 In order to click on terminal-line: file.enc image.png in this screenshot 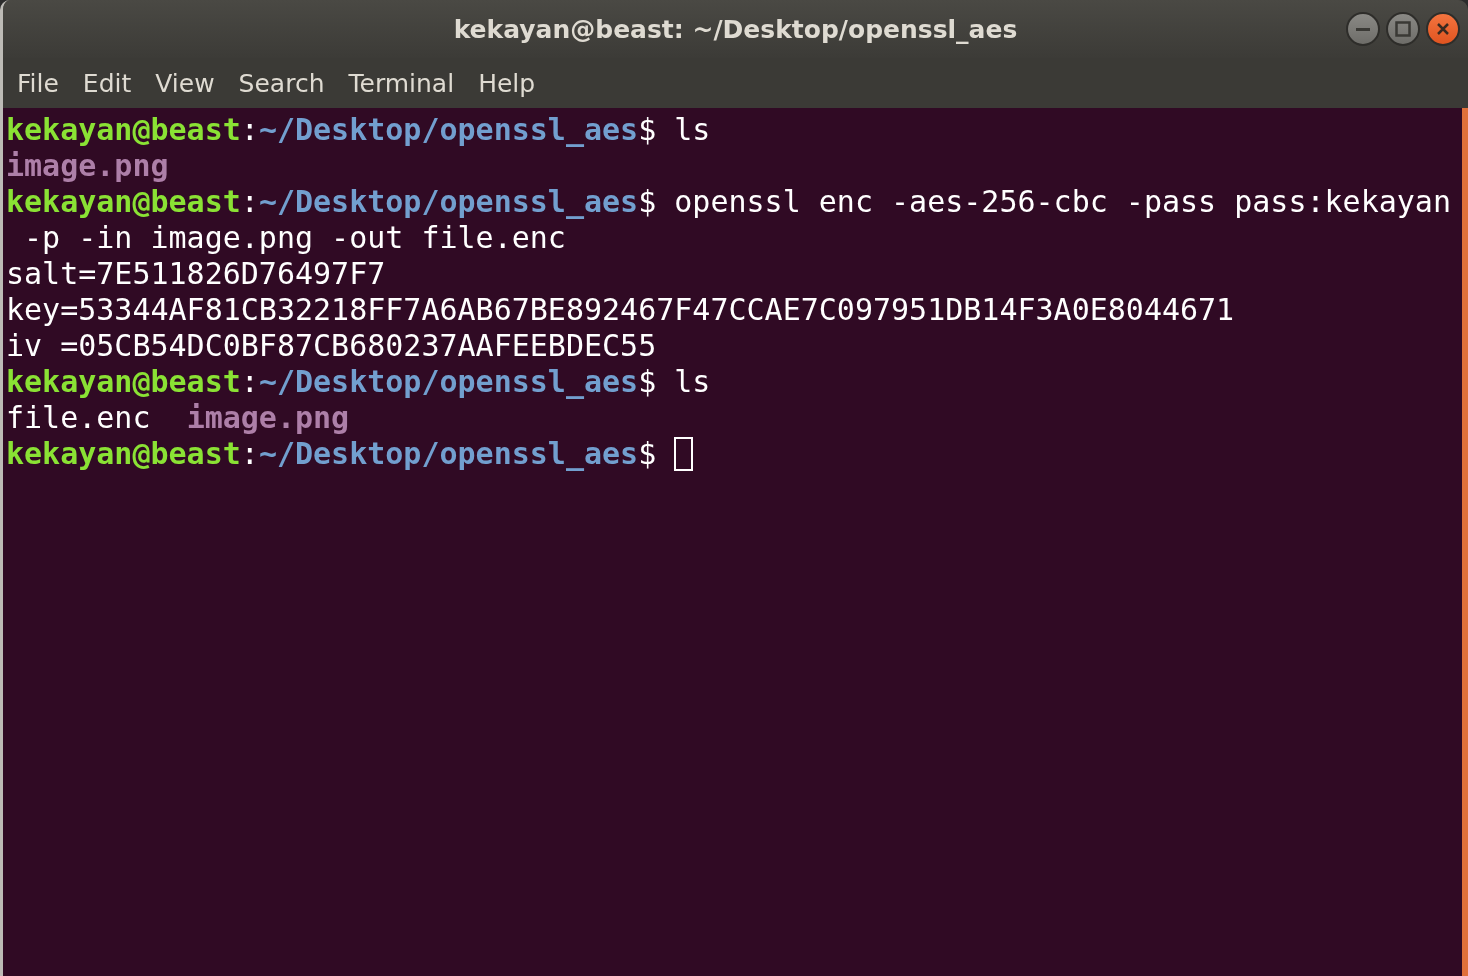, I will do `click(178, 418)`.